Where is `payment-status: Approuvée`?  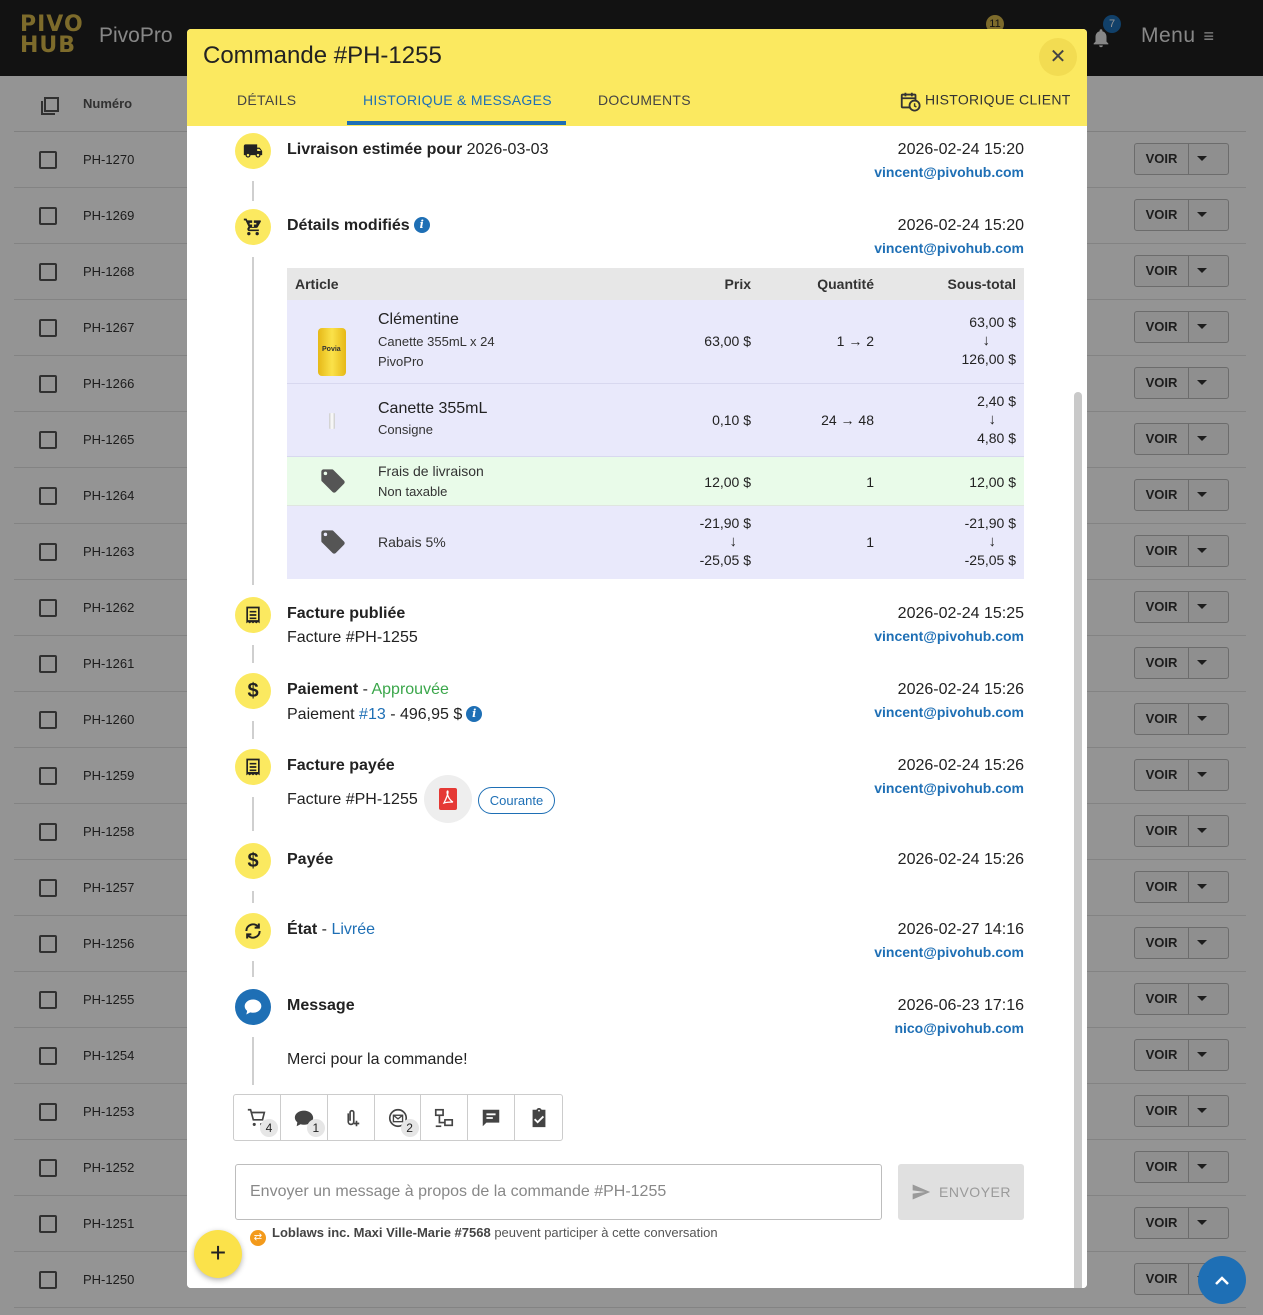
payment-status: Approuvée is located at coordinates (410, 689).